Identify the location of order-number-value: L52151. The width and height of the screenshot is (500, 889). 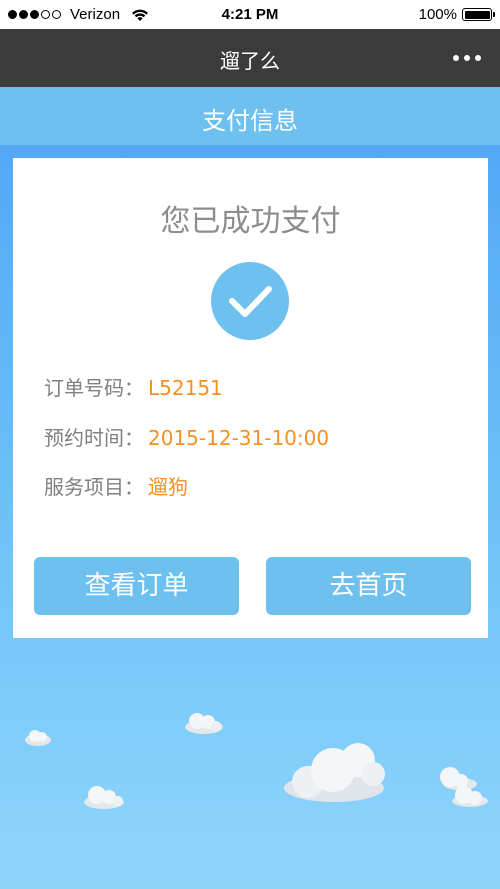
(185, 388).